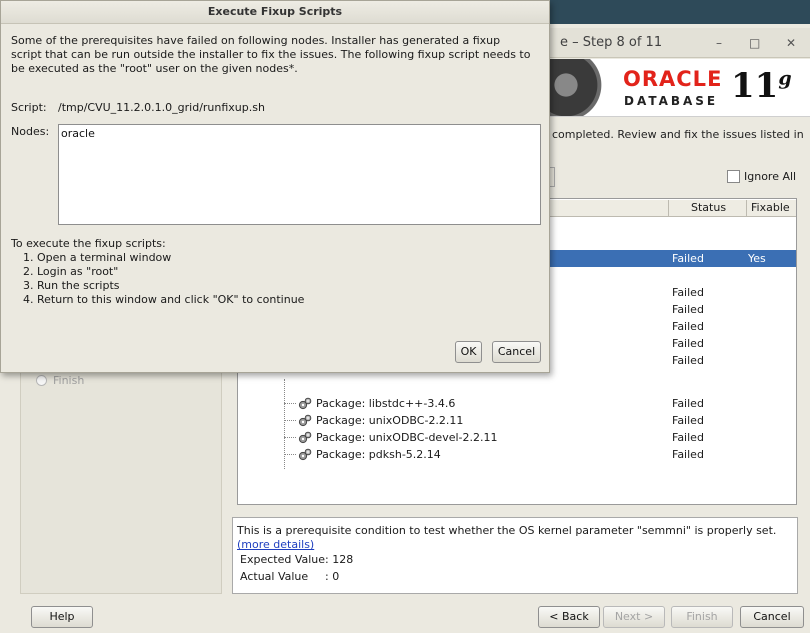  Describe the element at coordinates (332, 576) in the screenshot. I see `actual-value: : 0` at that location.